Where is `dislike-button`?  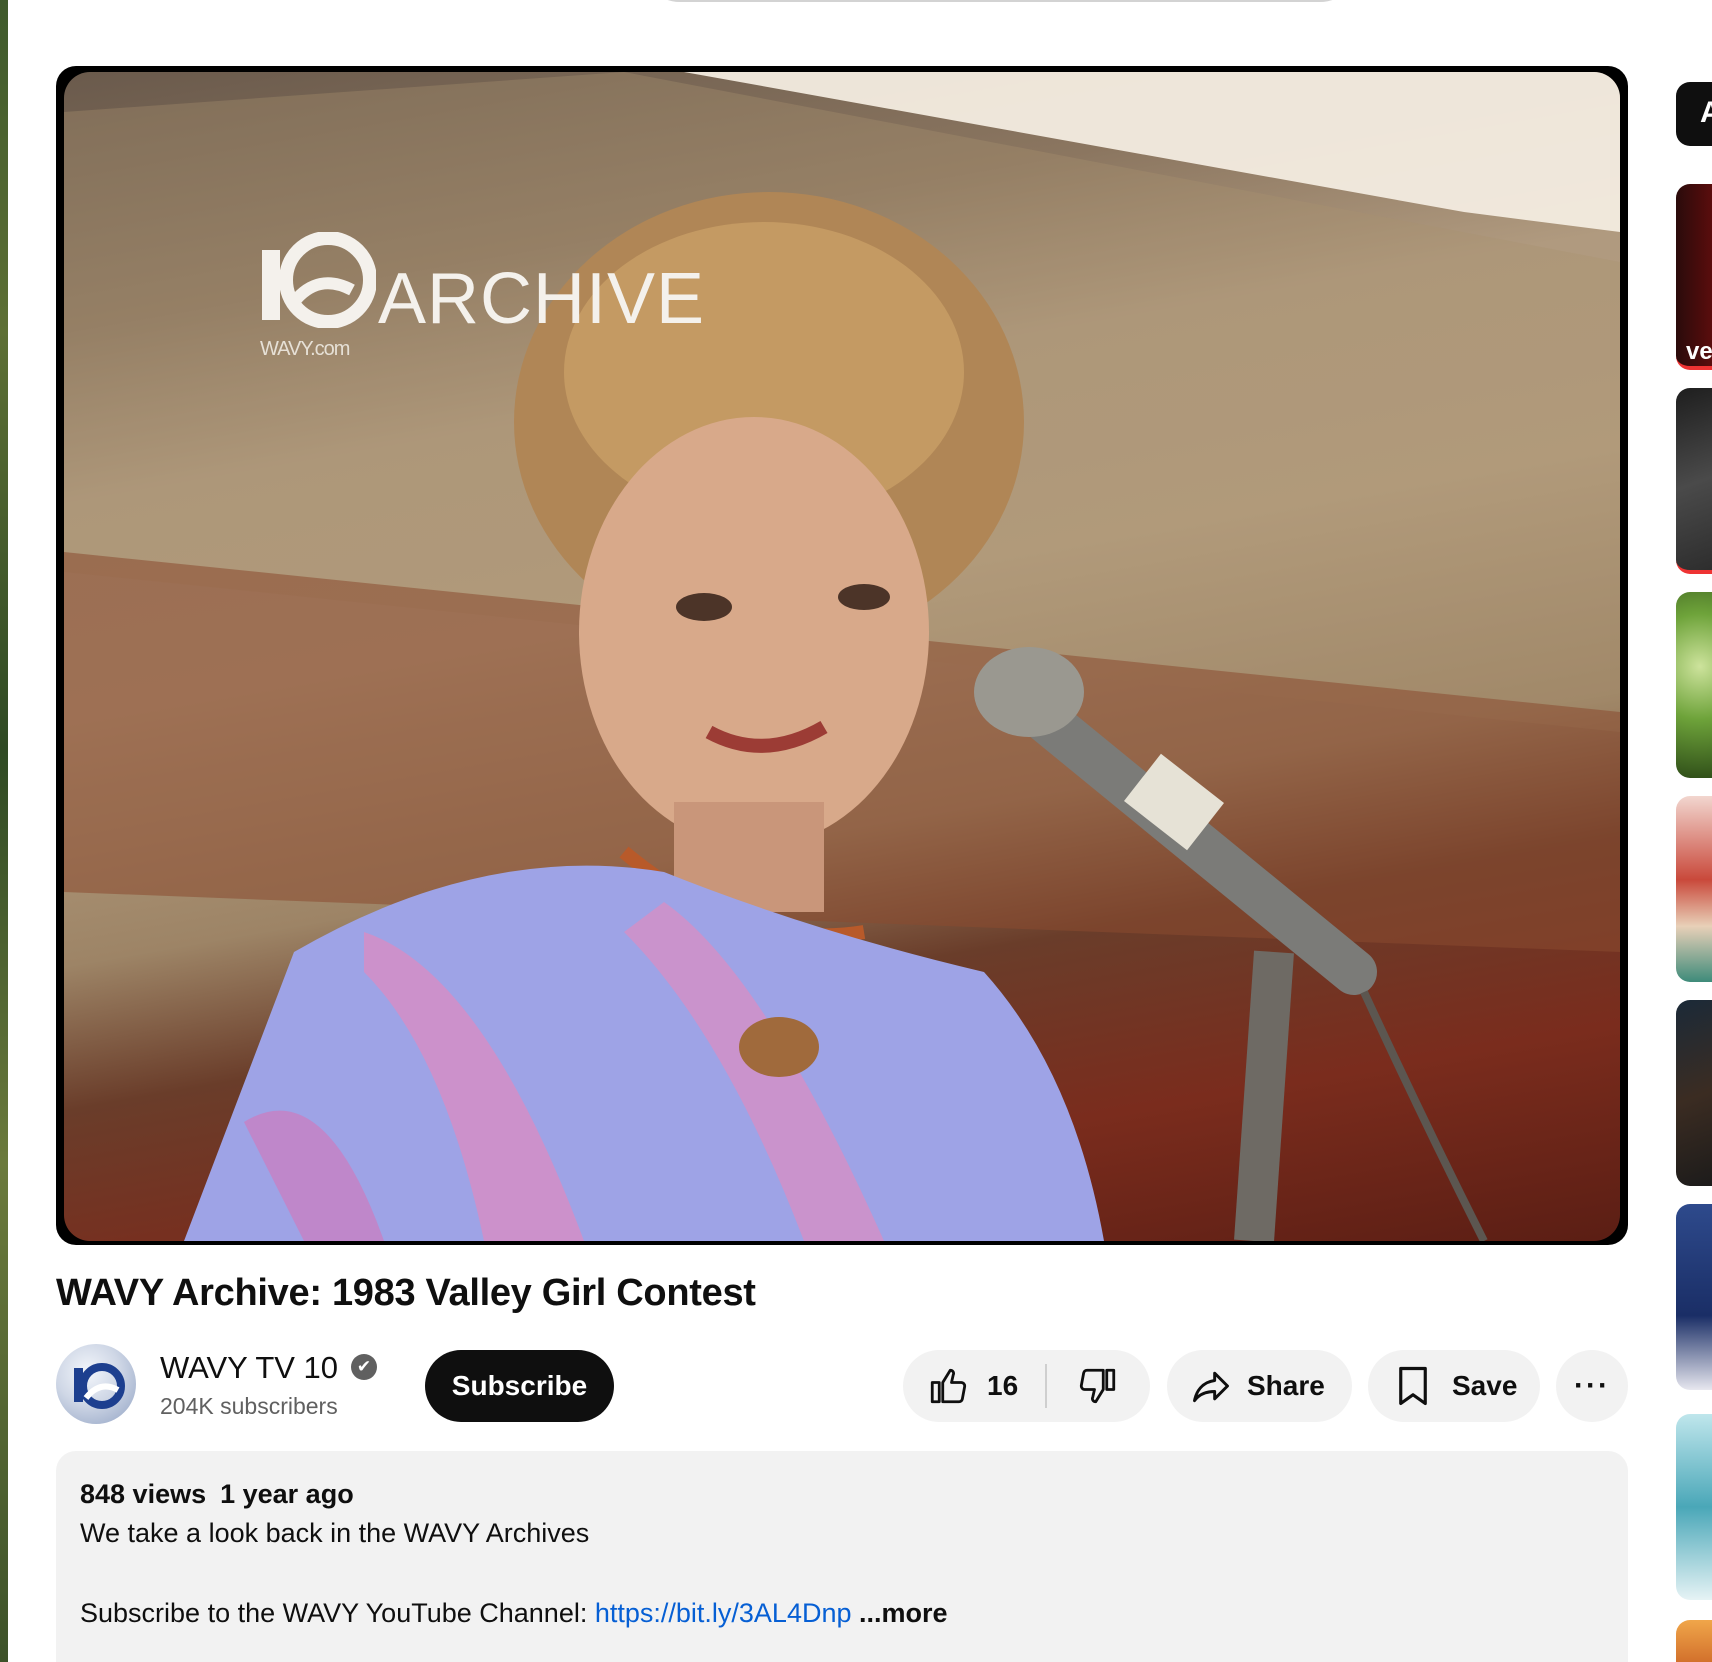 dislike-button is located at coordinates (1097, 1386).